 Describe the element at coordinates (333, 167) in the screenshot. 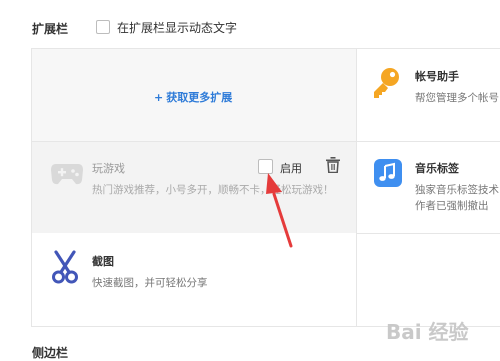

I see `trash-icon` at that location.